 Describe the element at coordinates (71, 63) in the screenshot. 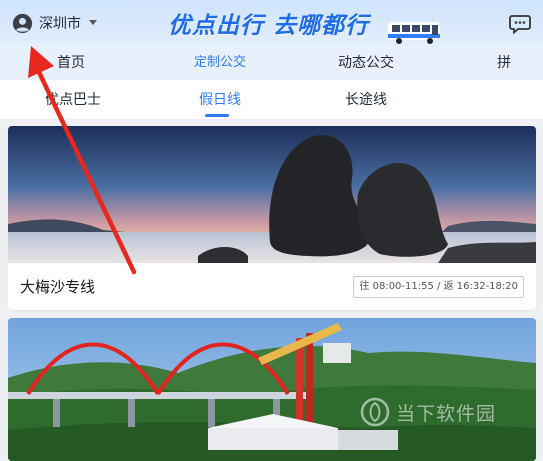

I see `tab-home: 首页` at that location.